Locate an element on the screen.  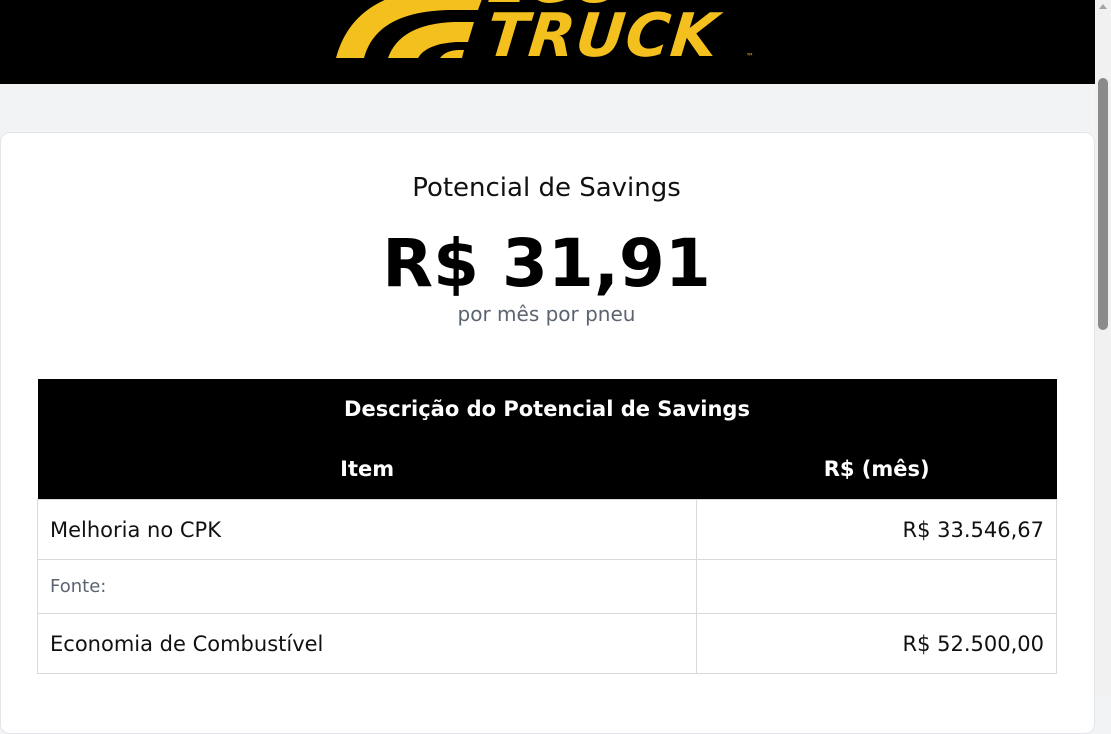
row-source-label: Fonte: is located at coordinates (367, 586).